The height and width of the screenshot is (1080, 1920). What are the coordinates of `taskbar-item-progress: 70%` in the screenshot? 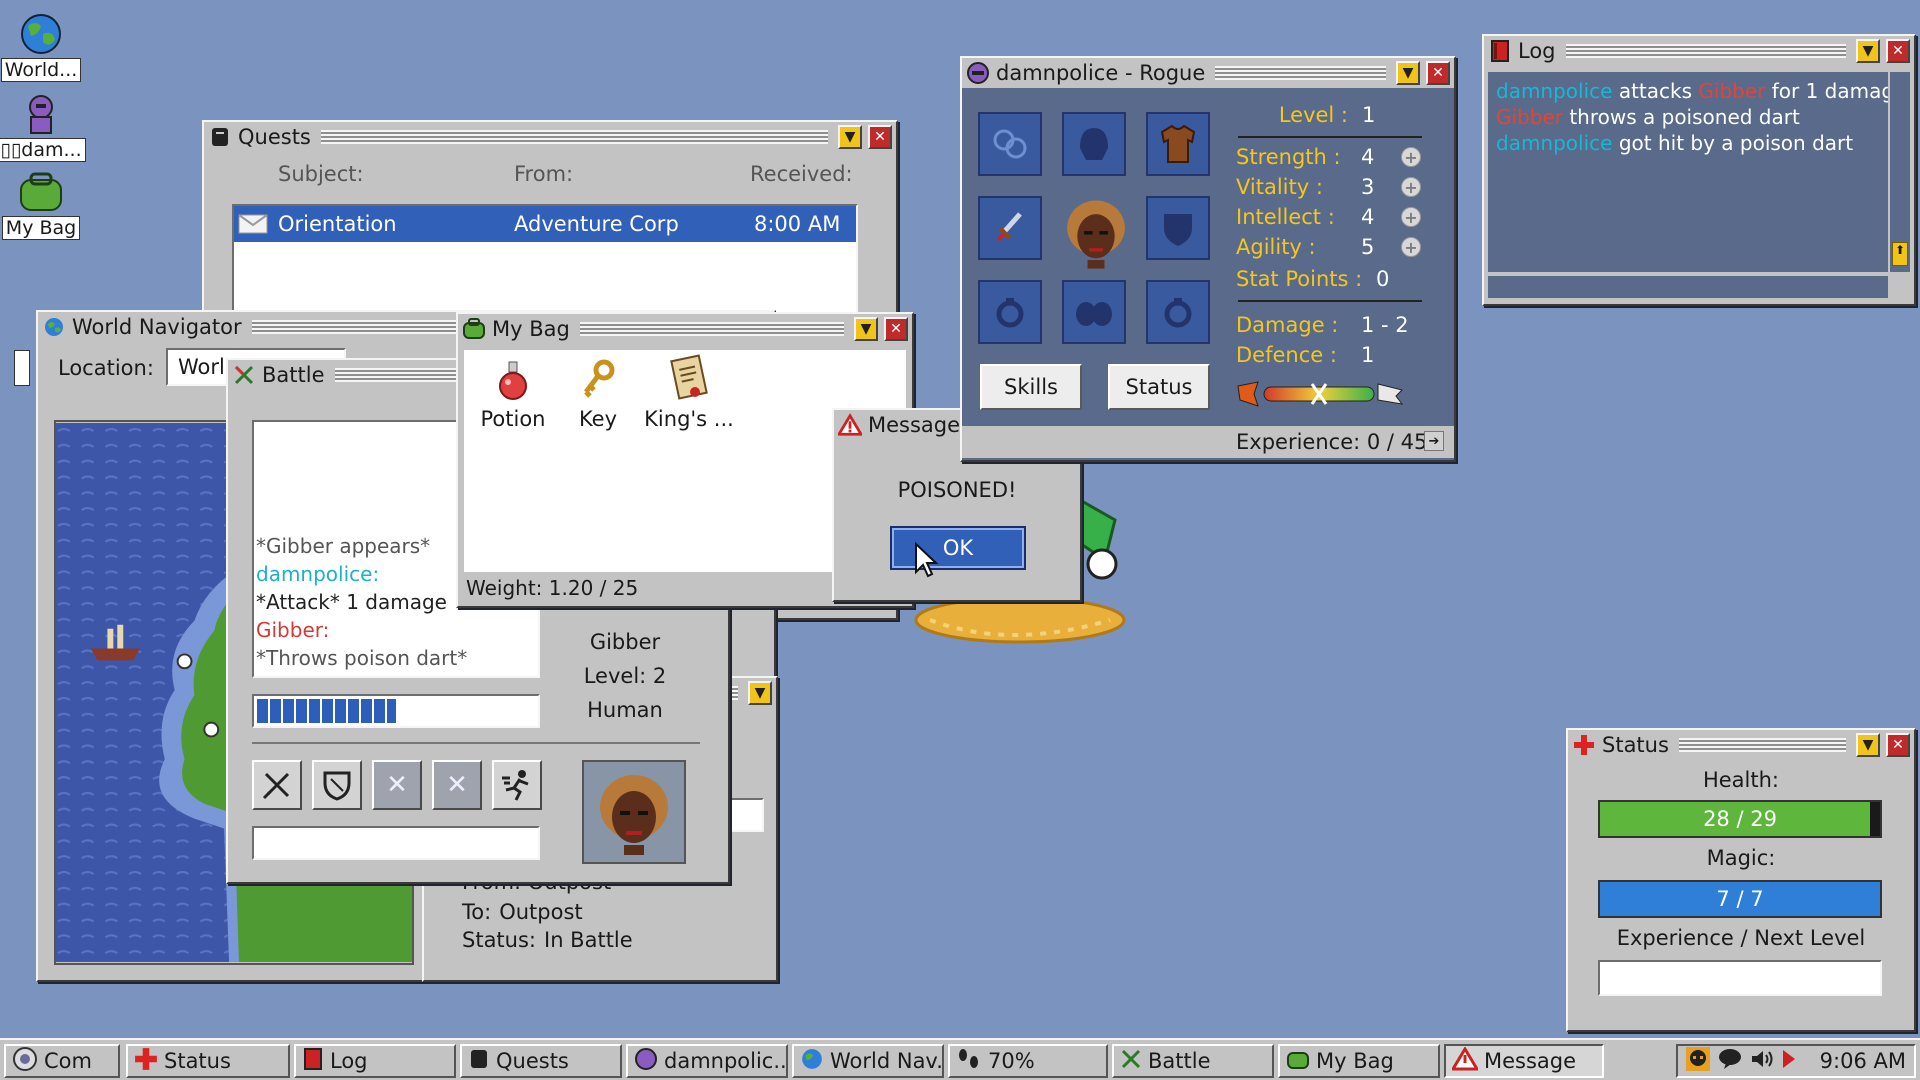 It's located at (1028, 1061).